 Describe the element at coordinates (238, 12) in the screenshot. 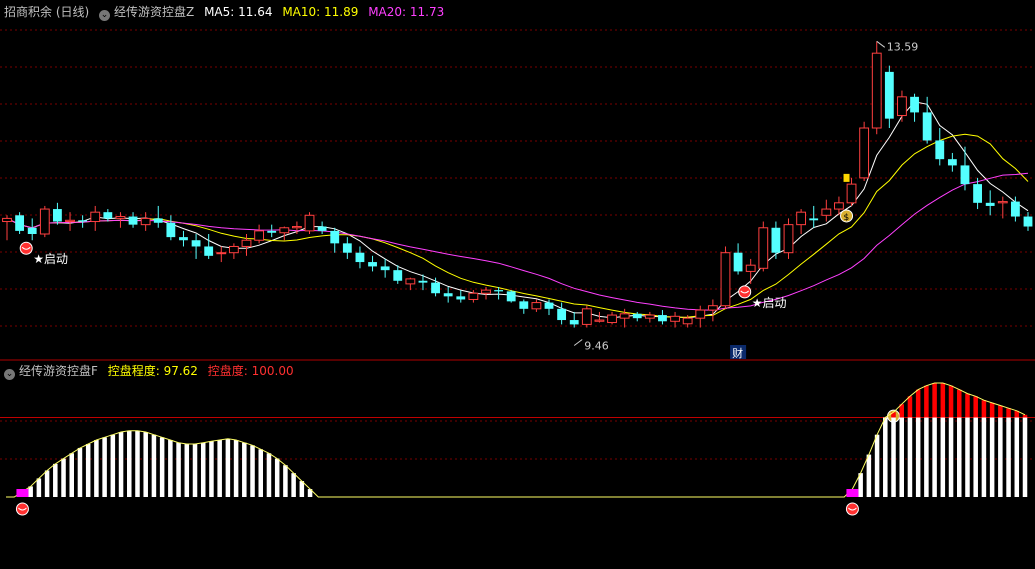

I see `ma5-label: MA5: 11.64` at that location.